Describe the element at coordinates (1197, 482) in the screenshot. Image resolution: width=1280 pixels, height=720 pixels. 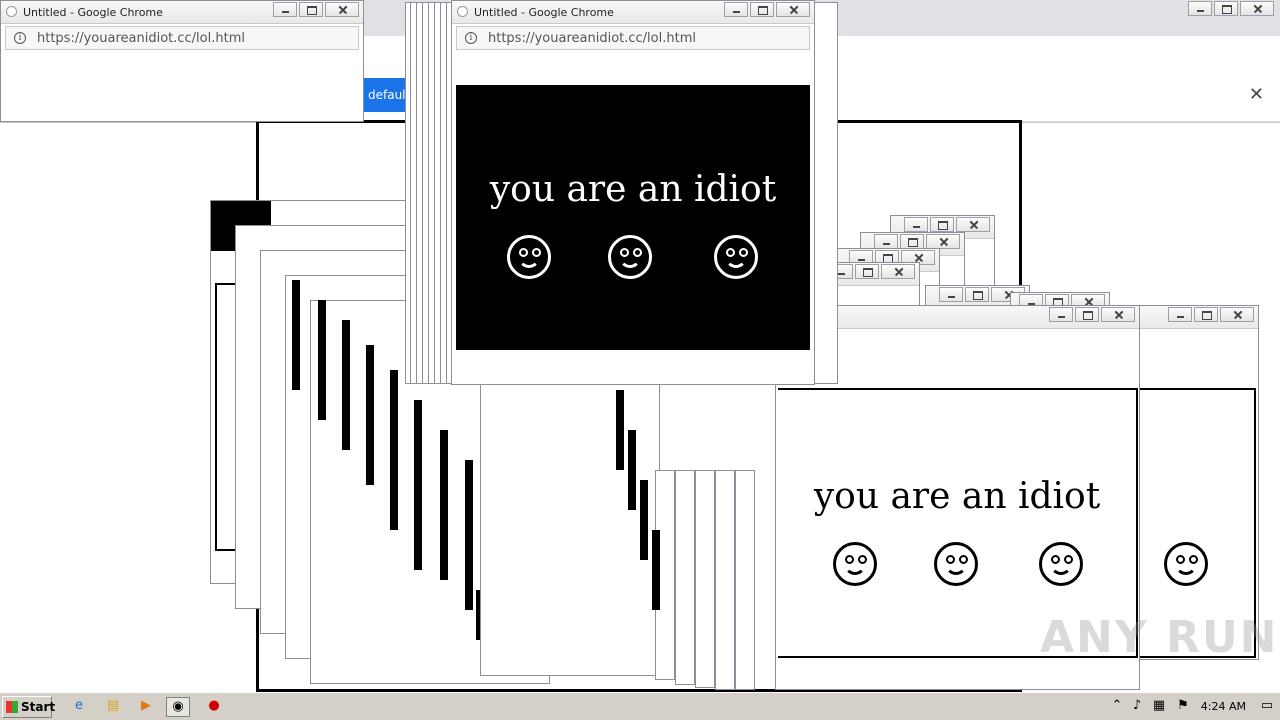
I see `popup-window` at that location.